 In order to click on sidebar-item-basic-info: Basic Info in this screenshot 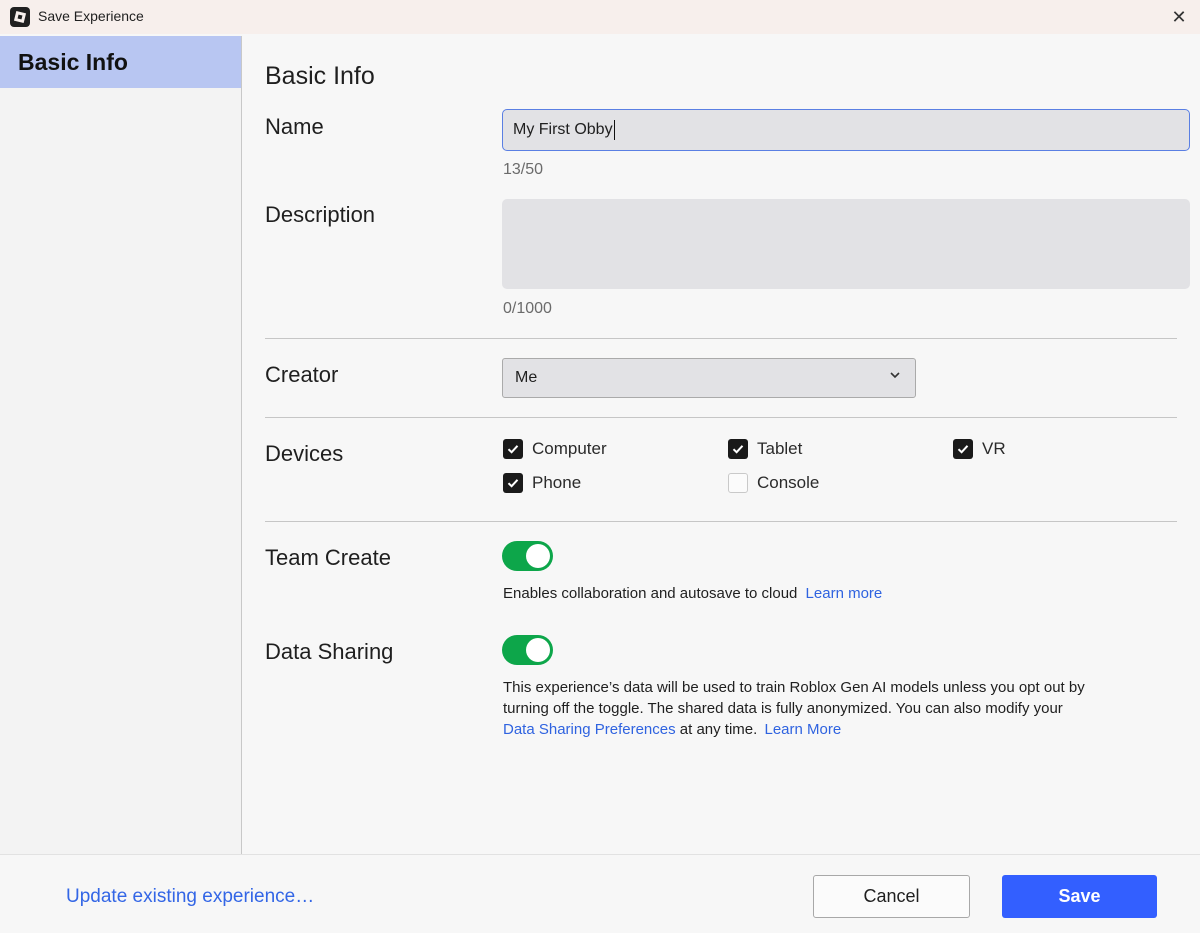, I will do `click(120, 62)`.